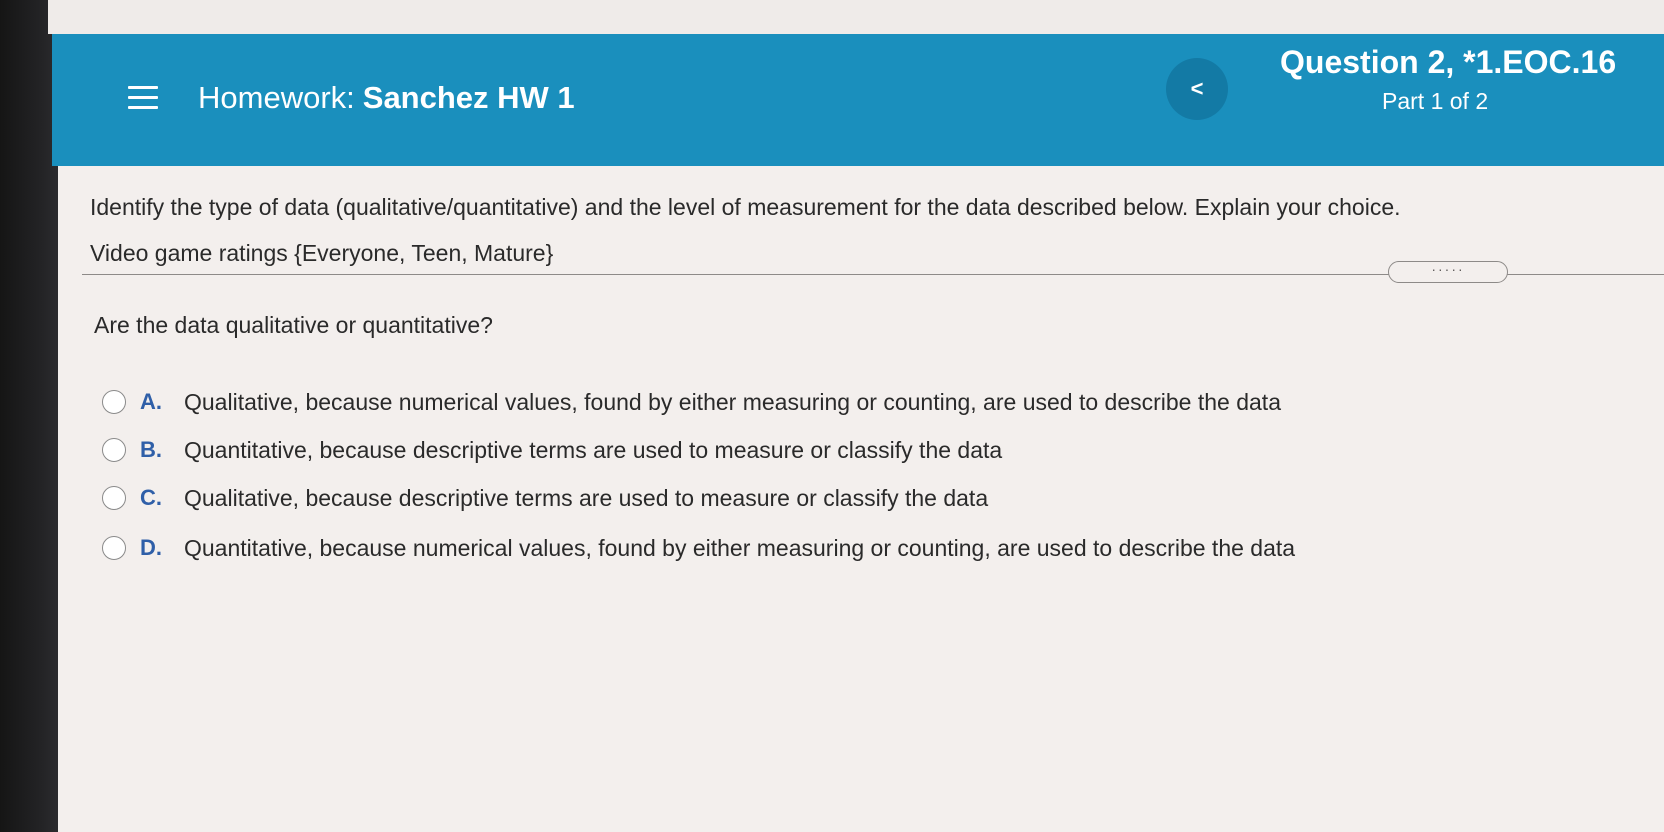  What do you see at coordinates (1435, 101) in the screenshot?
I see `question-part: Part 1 of 2` at bounding box center [1435, 101].